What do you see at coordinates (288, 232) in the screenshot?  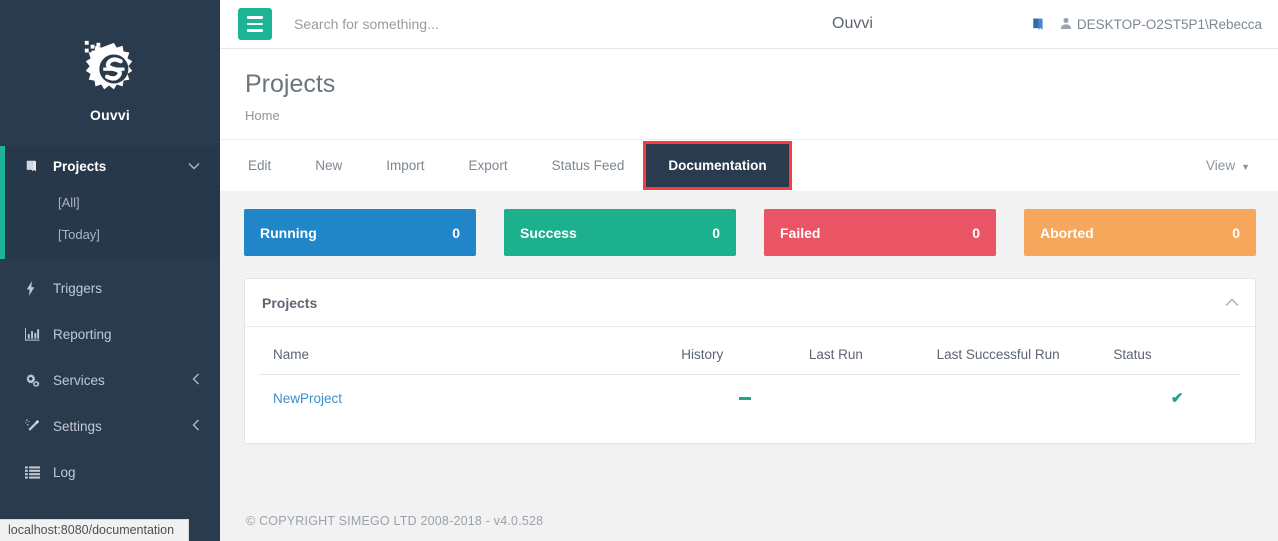 I see `tile-label: Running` at bounding box center [288, 232].